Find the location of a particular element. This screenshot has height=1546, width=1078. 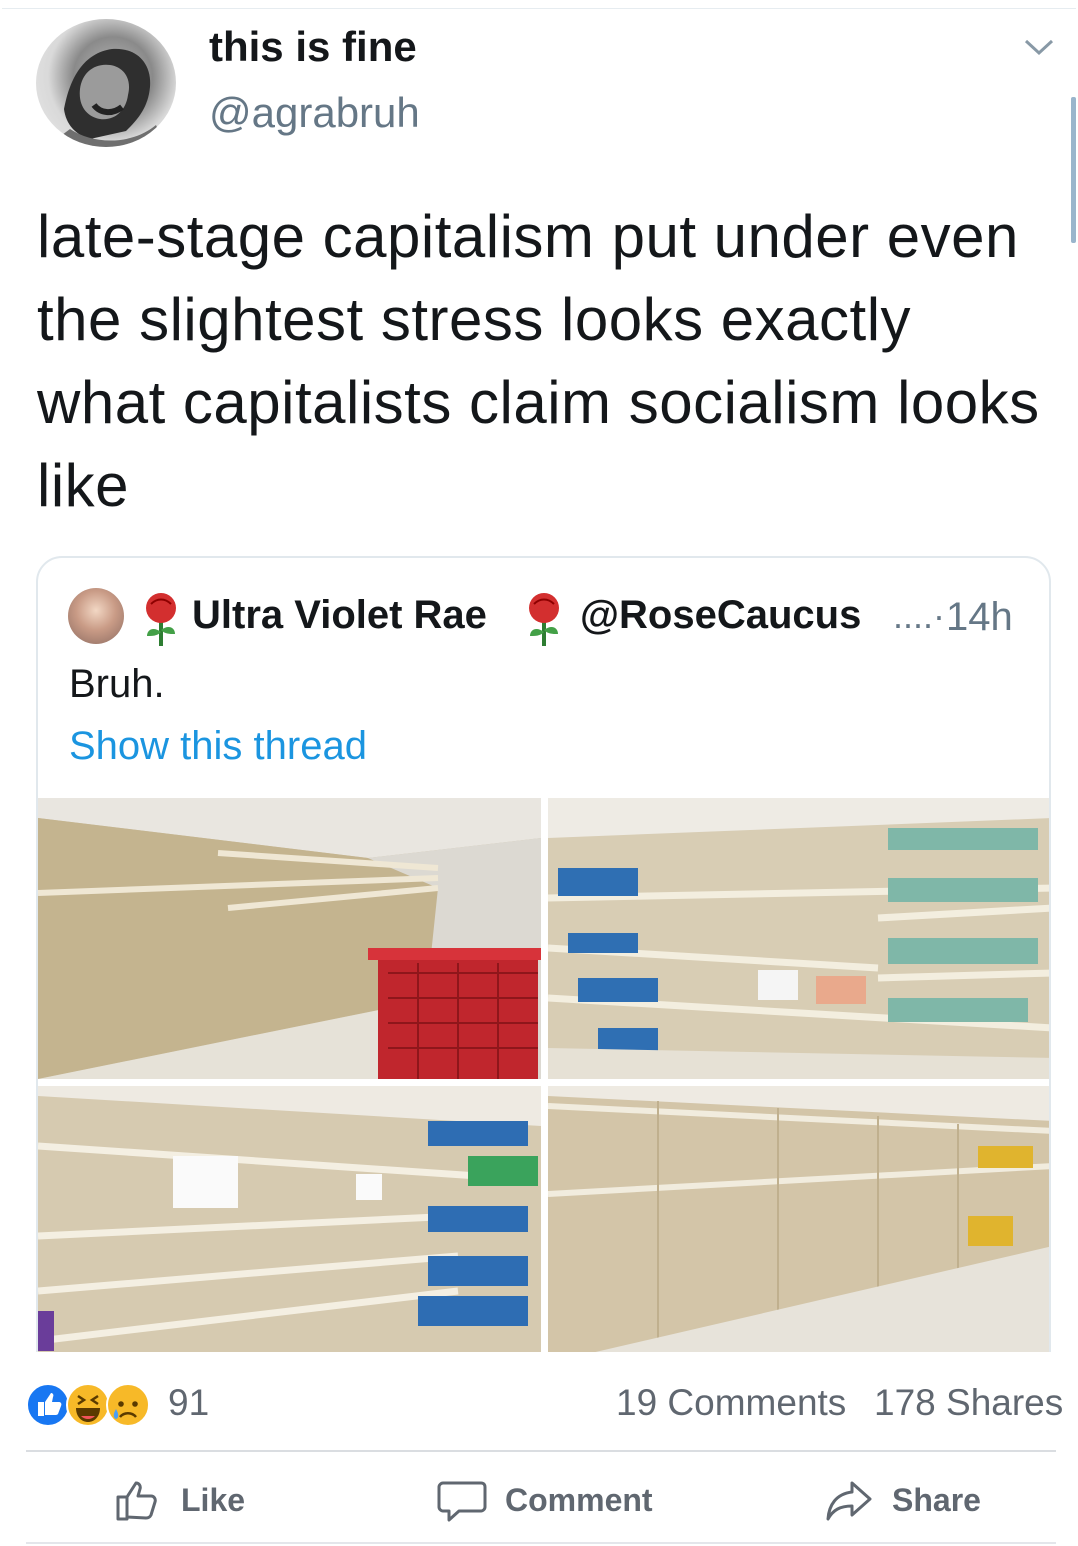

chevron-down-icon is located at coordinates (1039, 47).